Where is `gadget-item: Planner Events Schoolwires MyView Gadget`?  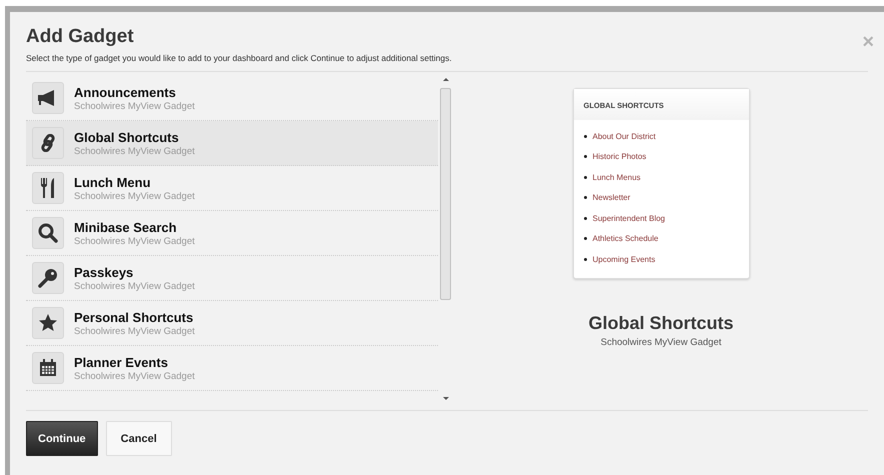
gadget-item: Planner Events Schoolwires MyView Gadget is located at coordinates (232, 368).